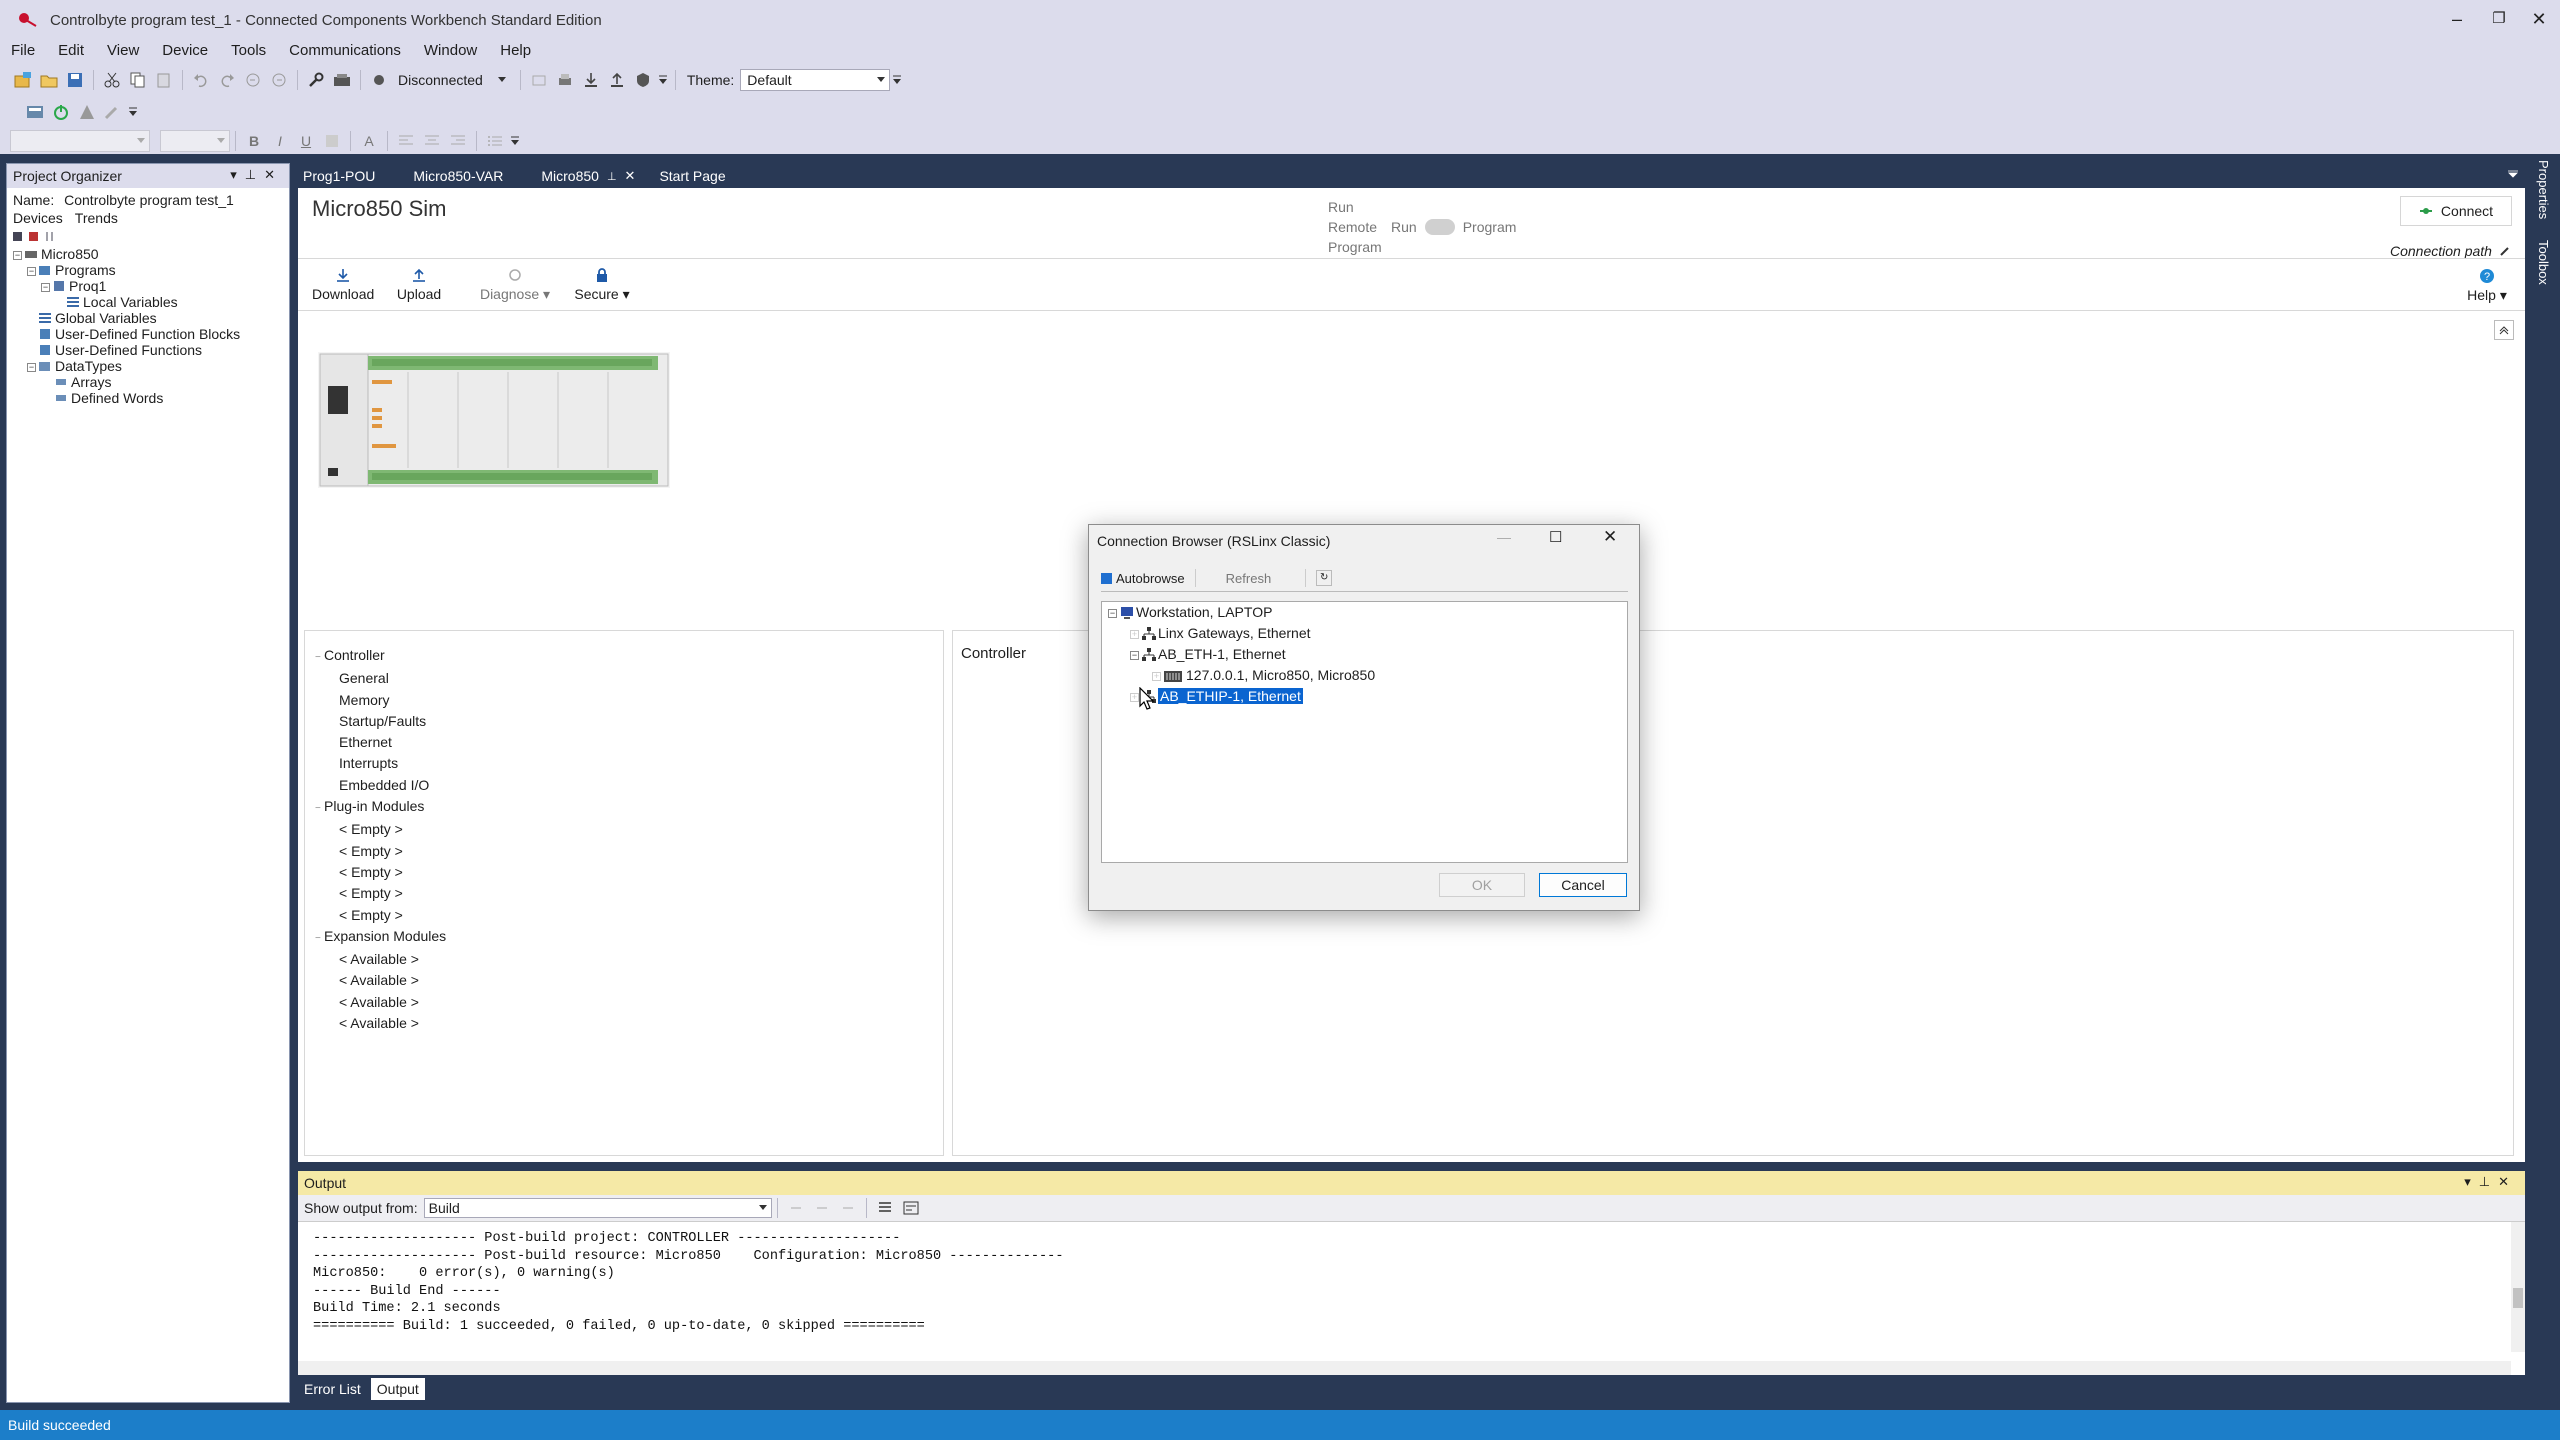 Image resolution: width=2560 pixels, height=1440 pixels. Describe the element at coordinates (185, 50) in the screenshot. I see `menu-device: Device` at that location.